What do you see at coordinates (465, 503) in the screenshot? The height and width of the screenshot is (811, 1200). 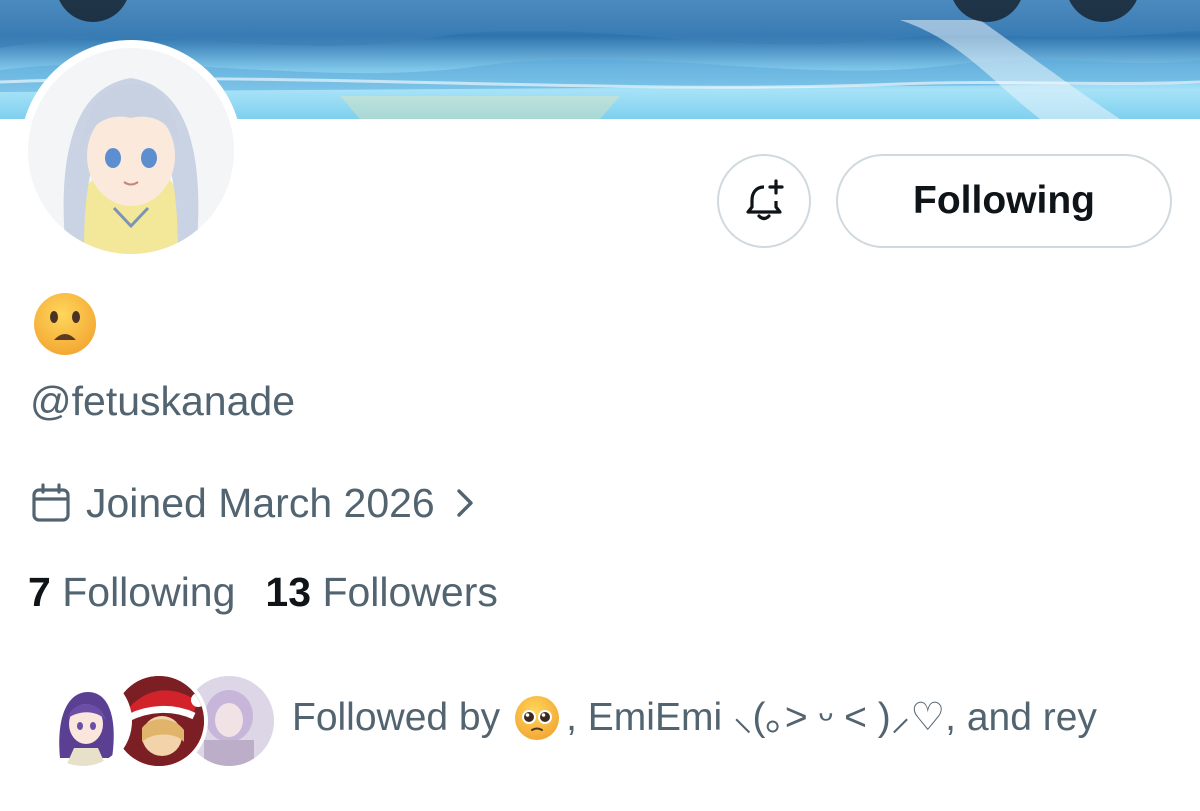 I see `chevron-right-icon` at bounding box center [465, 503].